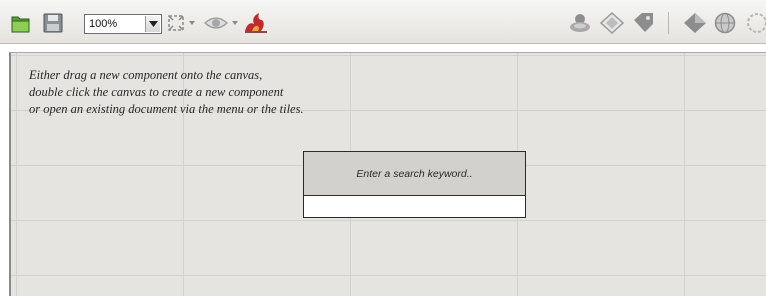 The image size is (766, 296). What do you see at coordinates (383, 22) in the screenshot?
I see `toolbar: 100%` at bounding box center [383, 22].